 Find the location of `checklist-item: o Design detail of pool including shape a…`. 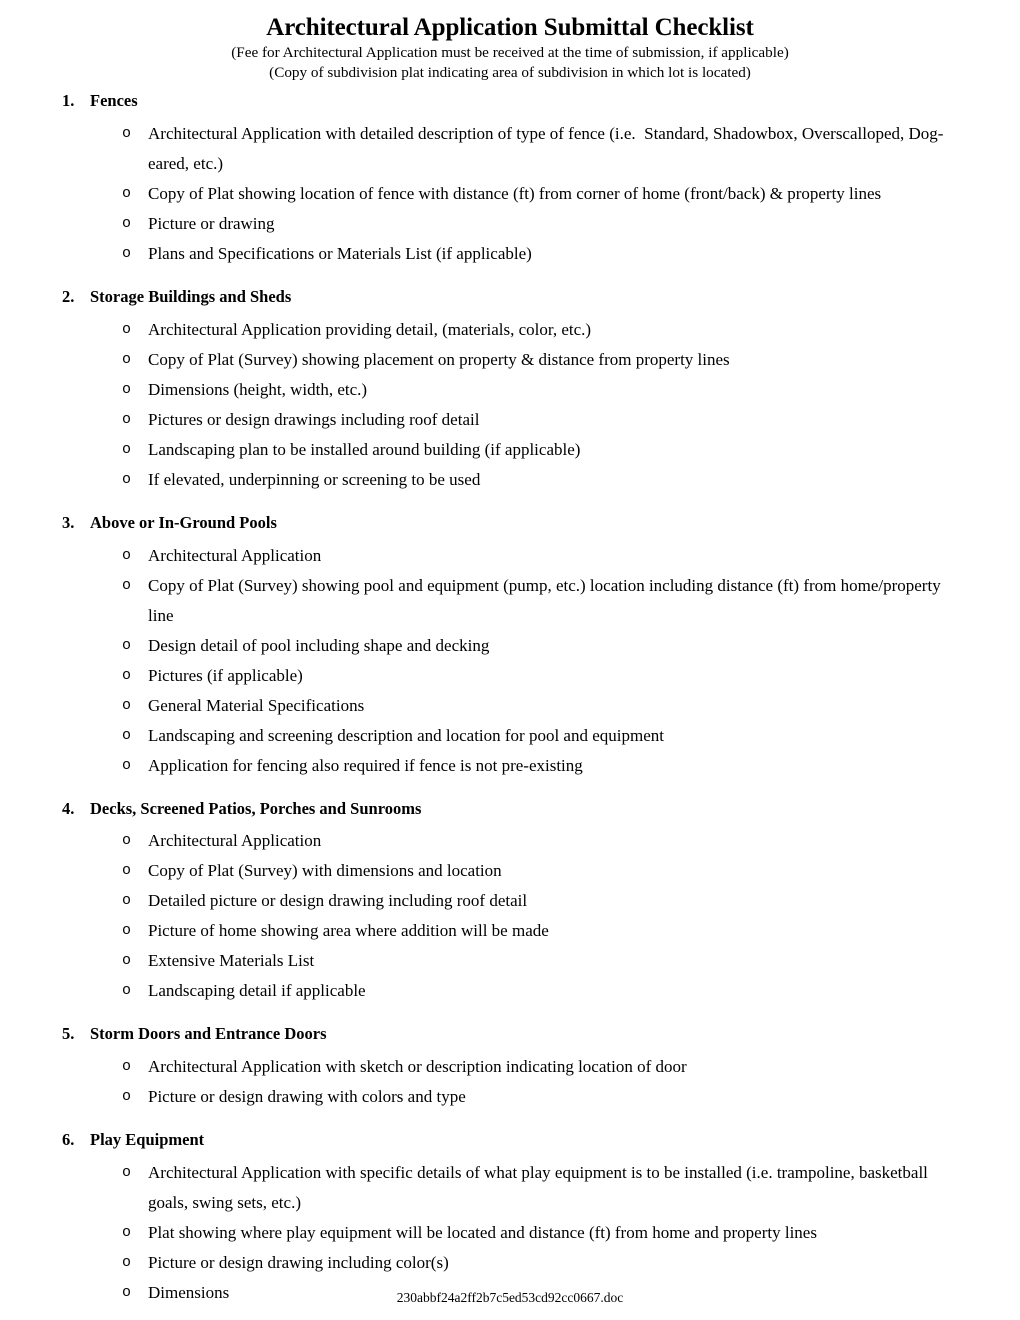

checklist-item: o Design detail of pool including shape a… is located at coordinates (510, 646).